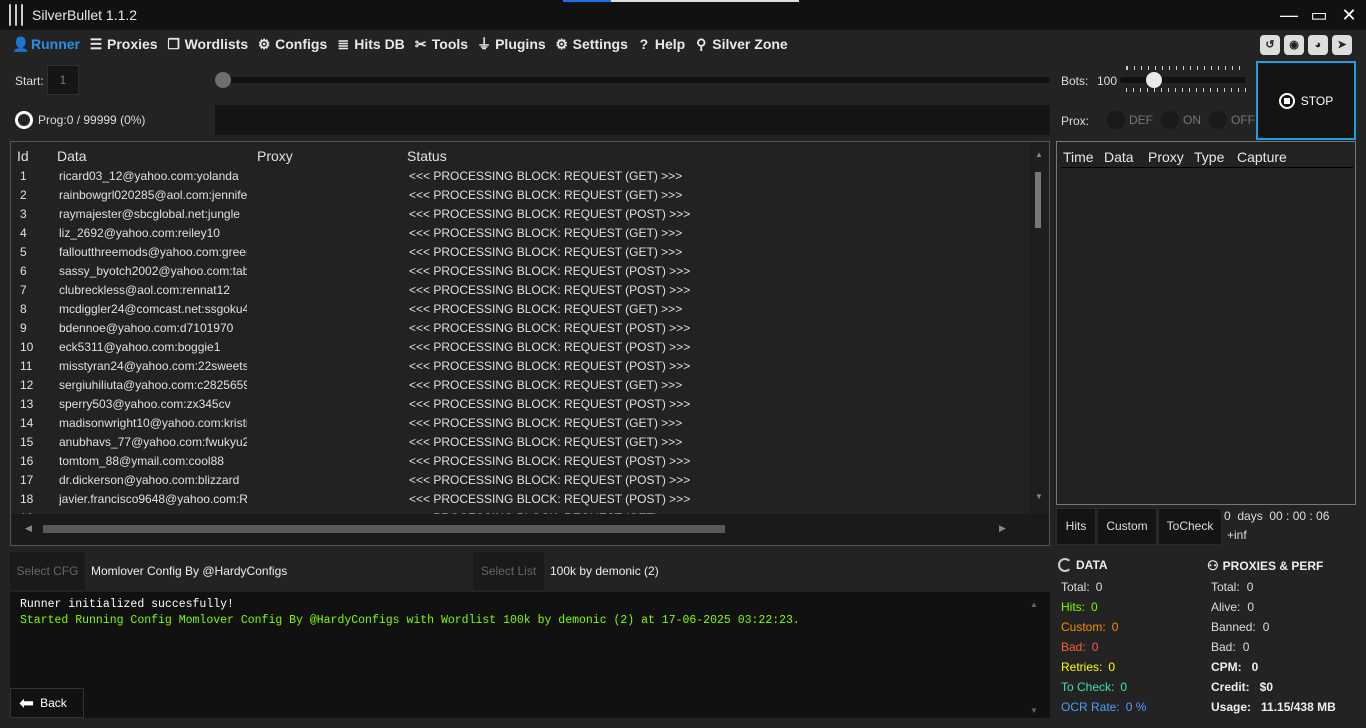 The width and height of the screenshot is (1366, 728). I want to click on menu-settings: ⚙ Settings, so click(591, 44).